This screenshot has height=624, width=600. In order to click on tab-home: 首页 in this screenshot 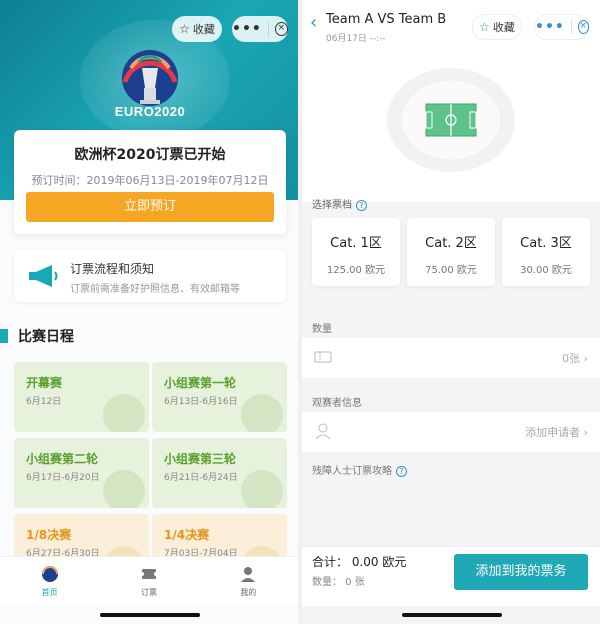, I will do `click(49, 581)`.